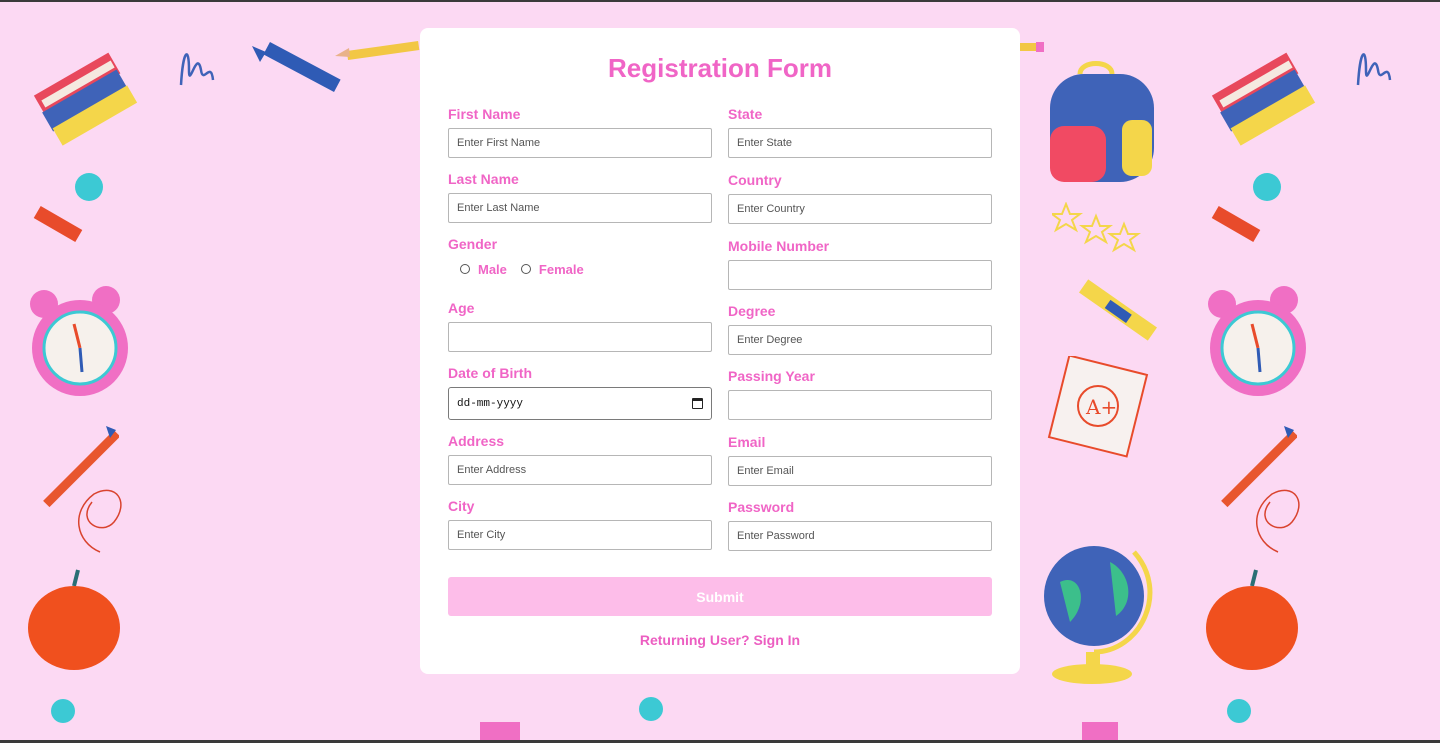  I want to click on signin-link: Returning User? Sign In, so click(720, 640).